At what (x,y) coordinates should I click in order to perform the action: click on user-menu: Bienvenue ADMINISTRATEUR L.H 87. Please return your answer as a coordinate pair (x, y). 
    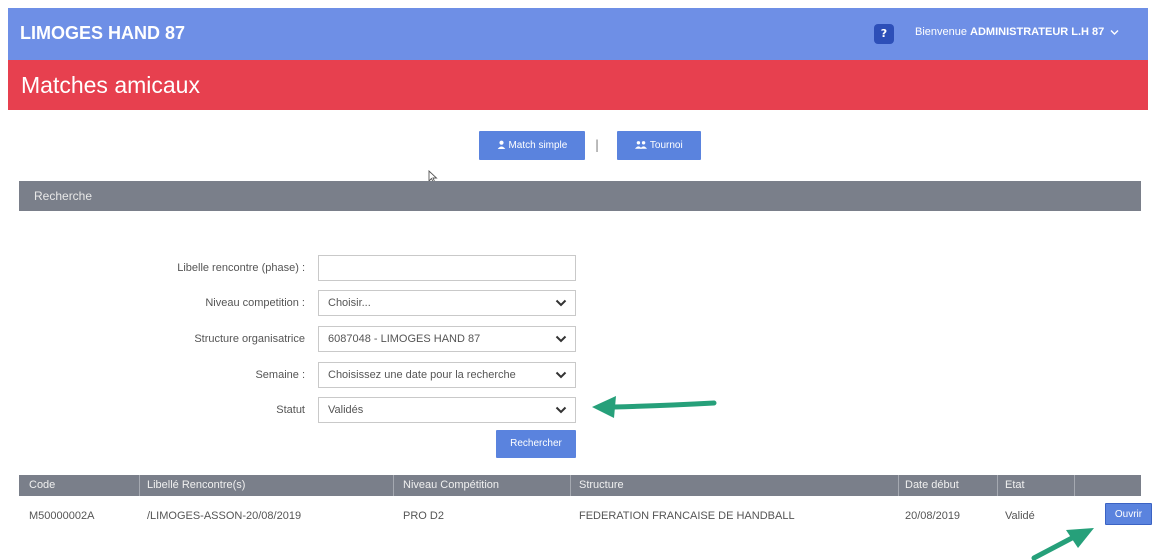
    Looking at the image, I should click on (1017, 32).